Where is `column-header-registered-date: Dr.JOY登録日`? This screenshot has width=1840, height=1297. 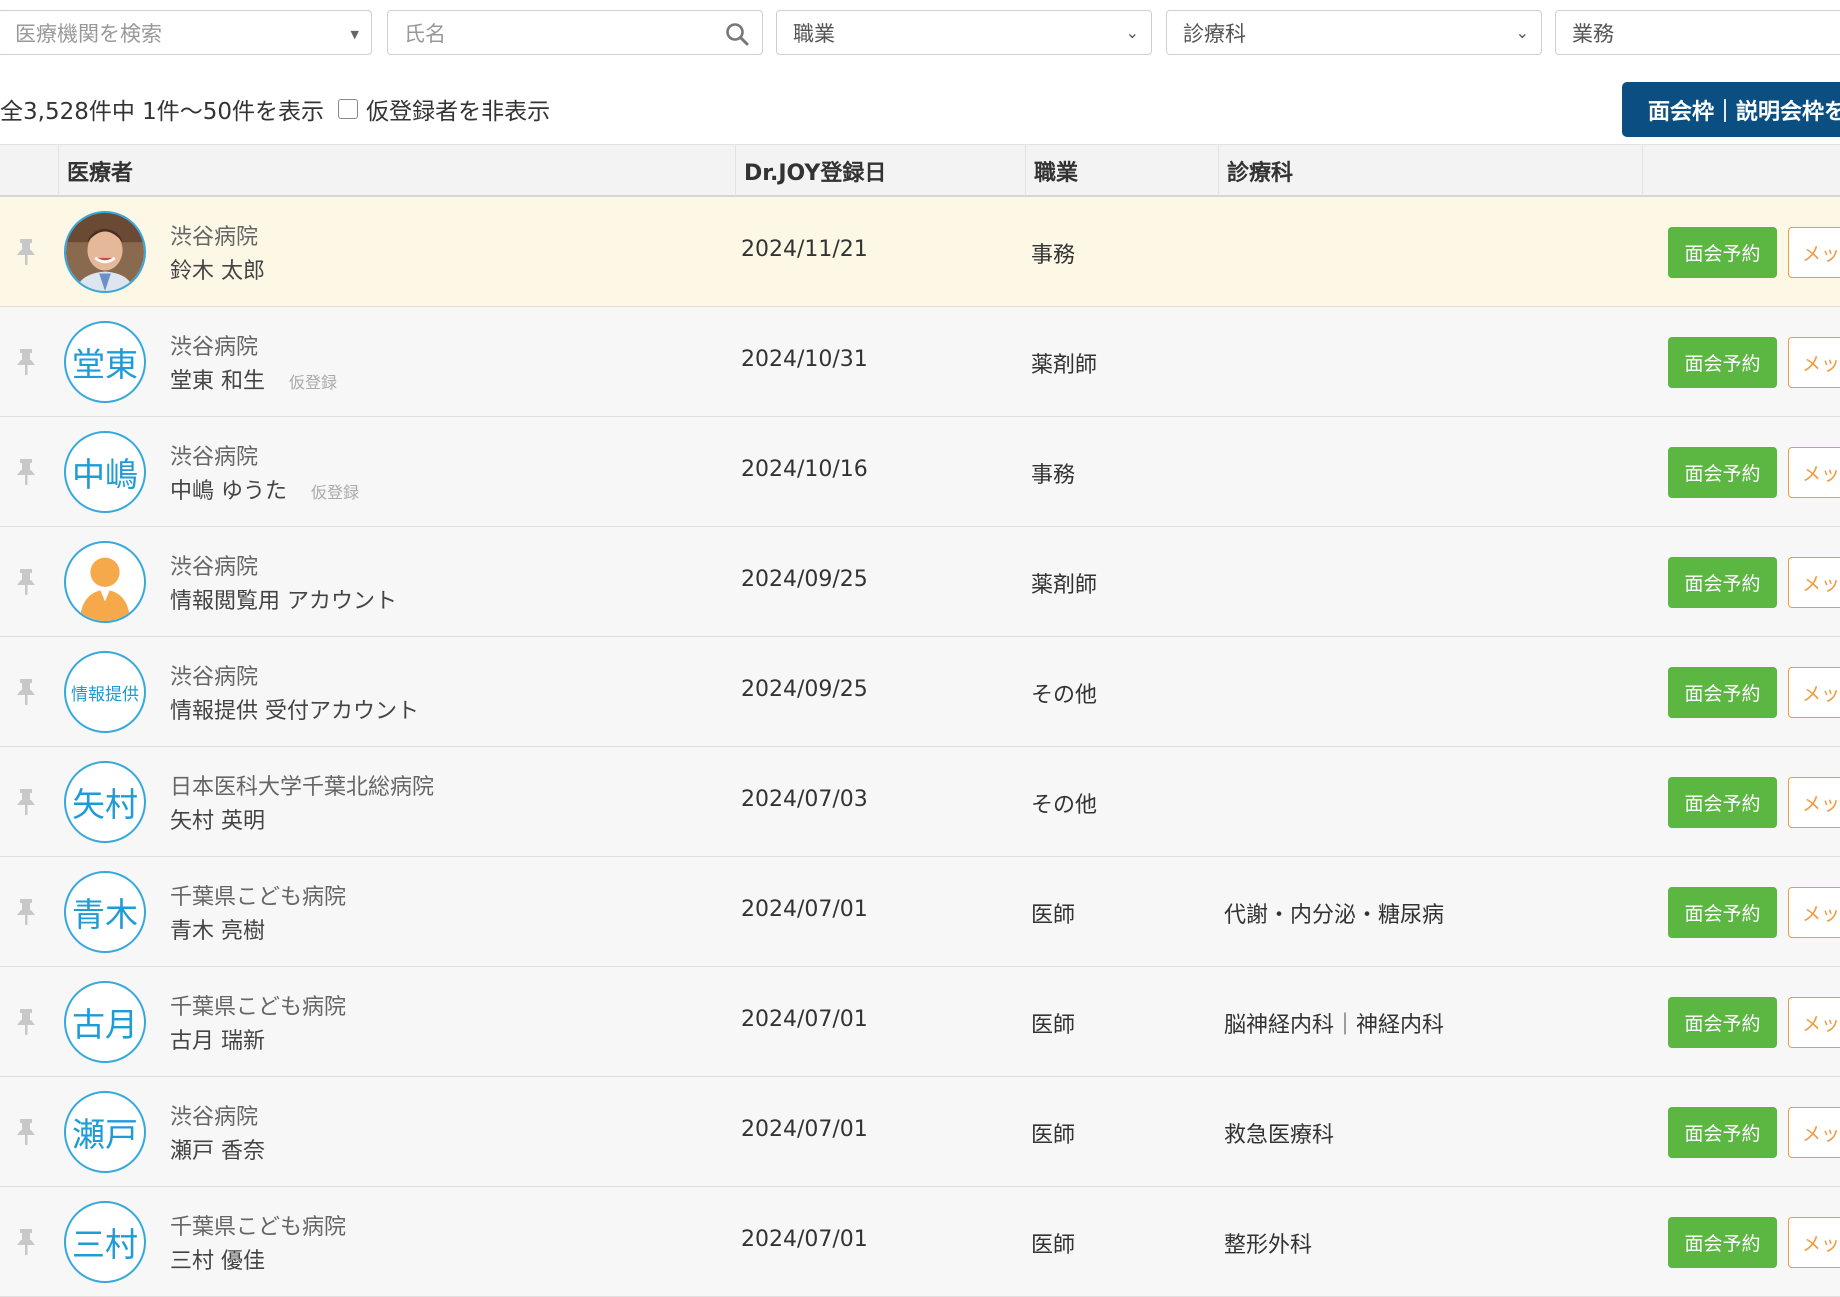
column-header-registered-date: Dr.JOY登録日 is located at coordinates (880, 170).